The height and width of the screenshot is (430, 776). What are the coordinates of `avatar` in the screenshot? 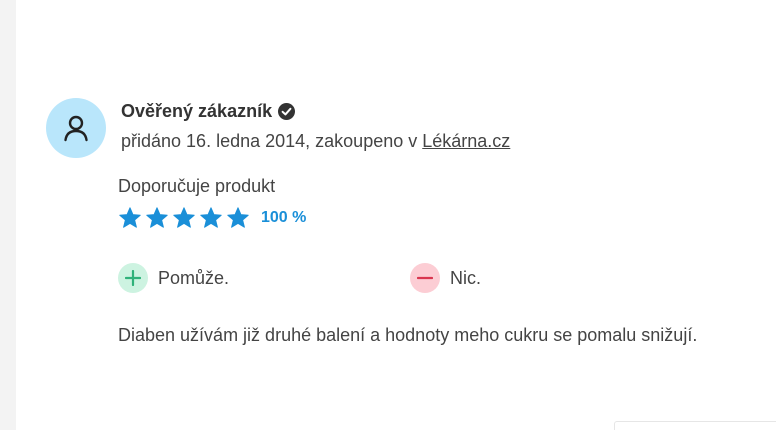 It's located at (76, 128).